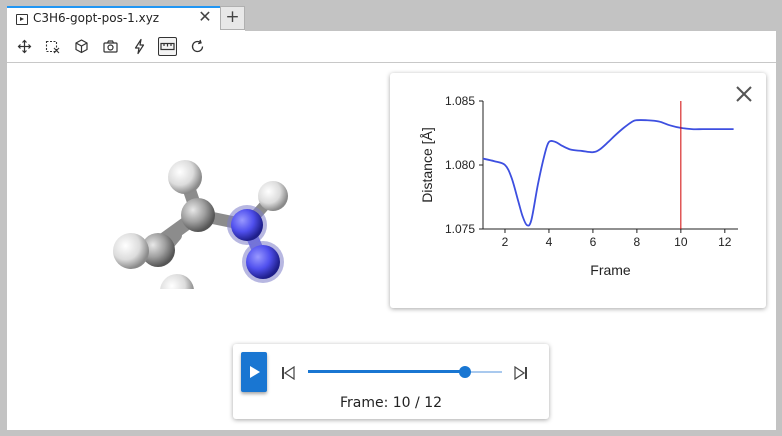 The image size is (782, 436). I want to click on slider-thumb, so click(465, 372).